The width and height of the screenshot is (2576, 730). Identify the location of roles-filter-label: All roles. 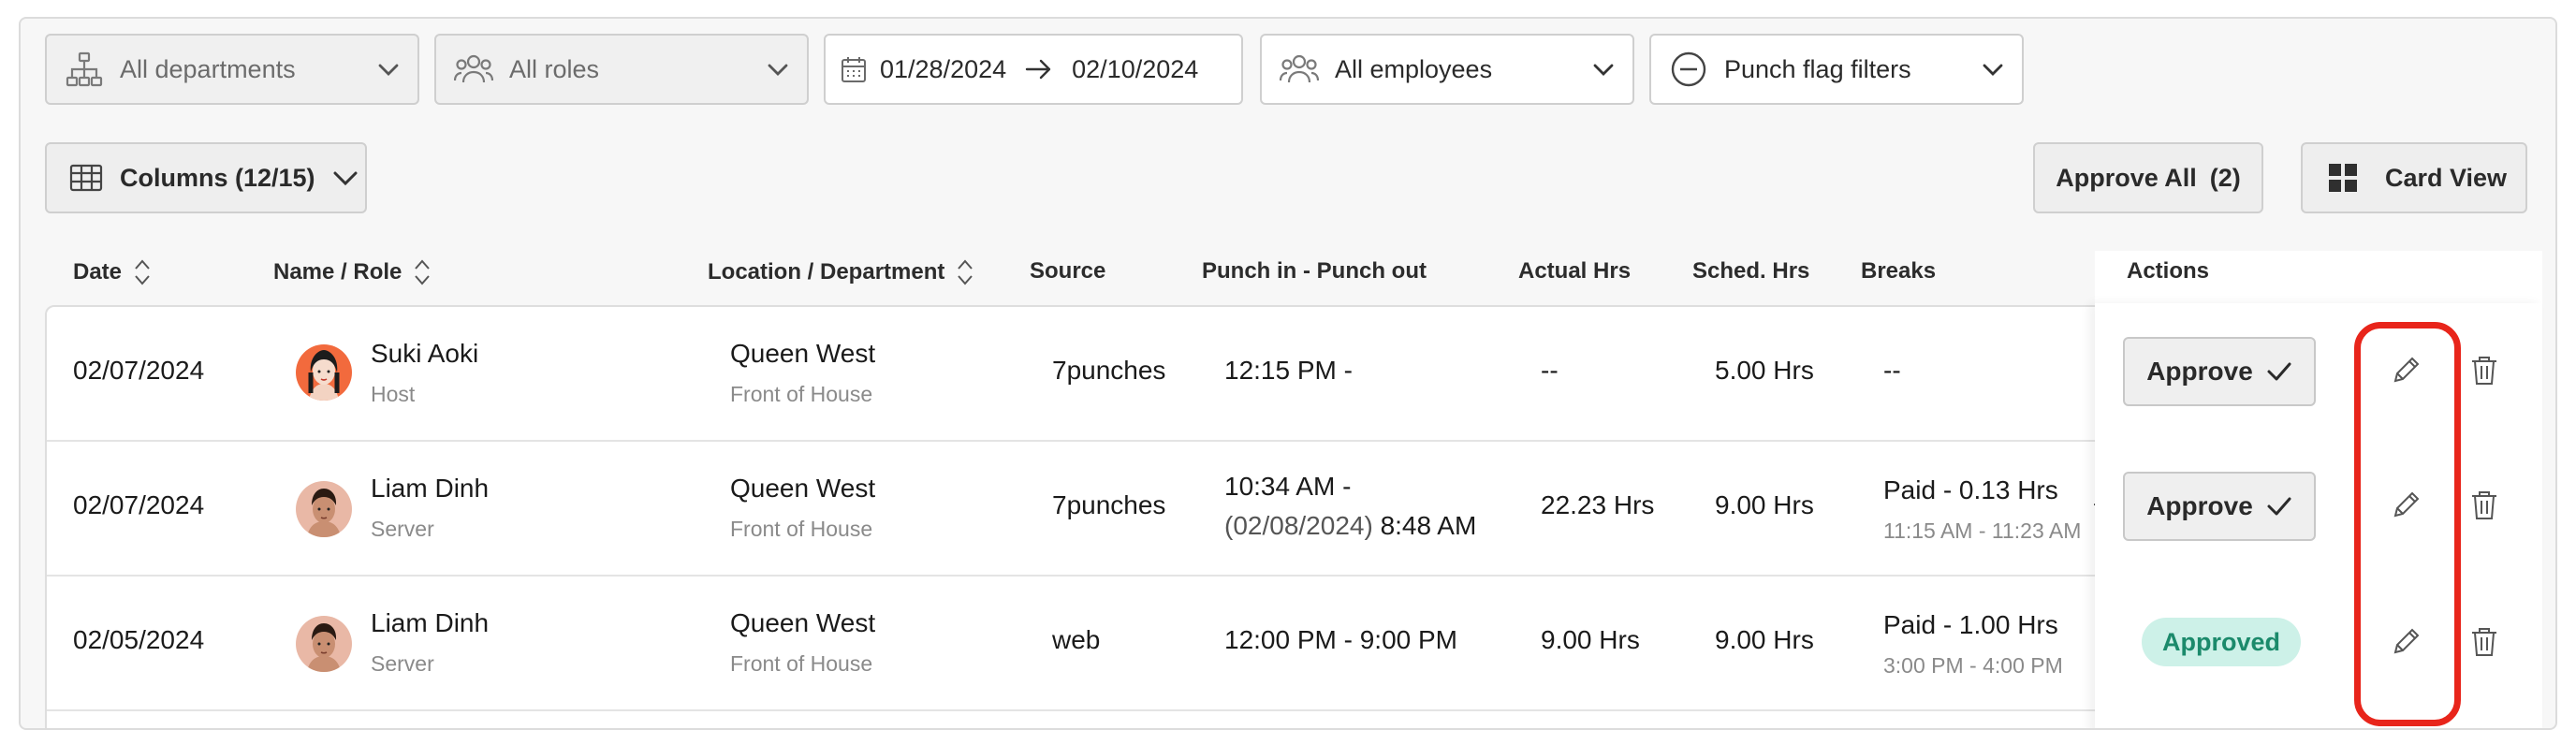
(554, 69).